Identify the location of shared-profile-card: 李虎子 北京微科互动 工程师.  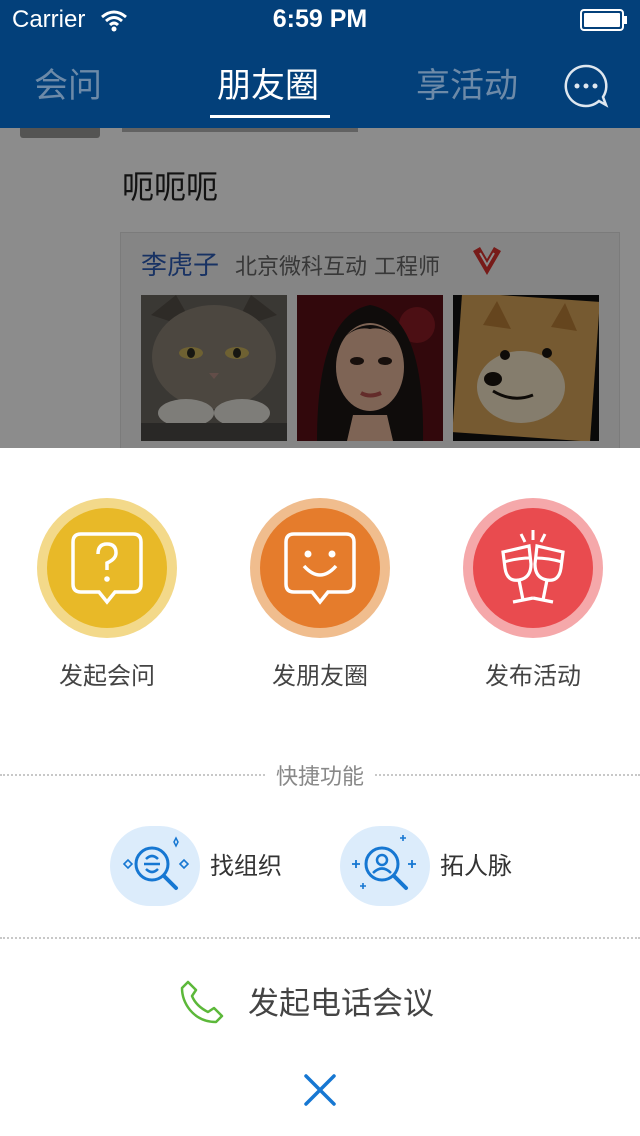
(370, 340).